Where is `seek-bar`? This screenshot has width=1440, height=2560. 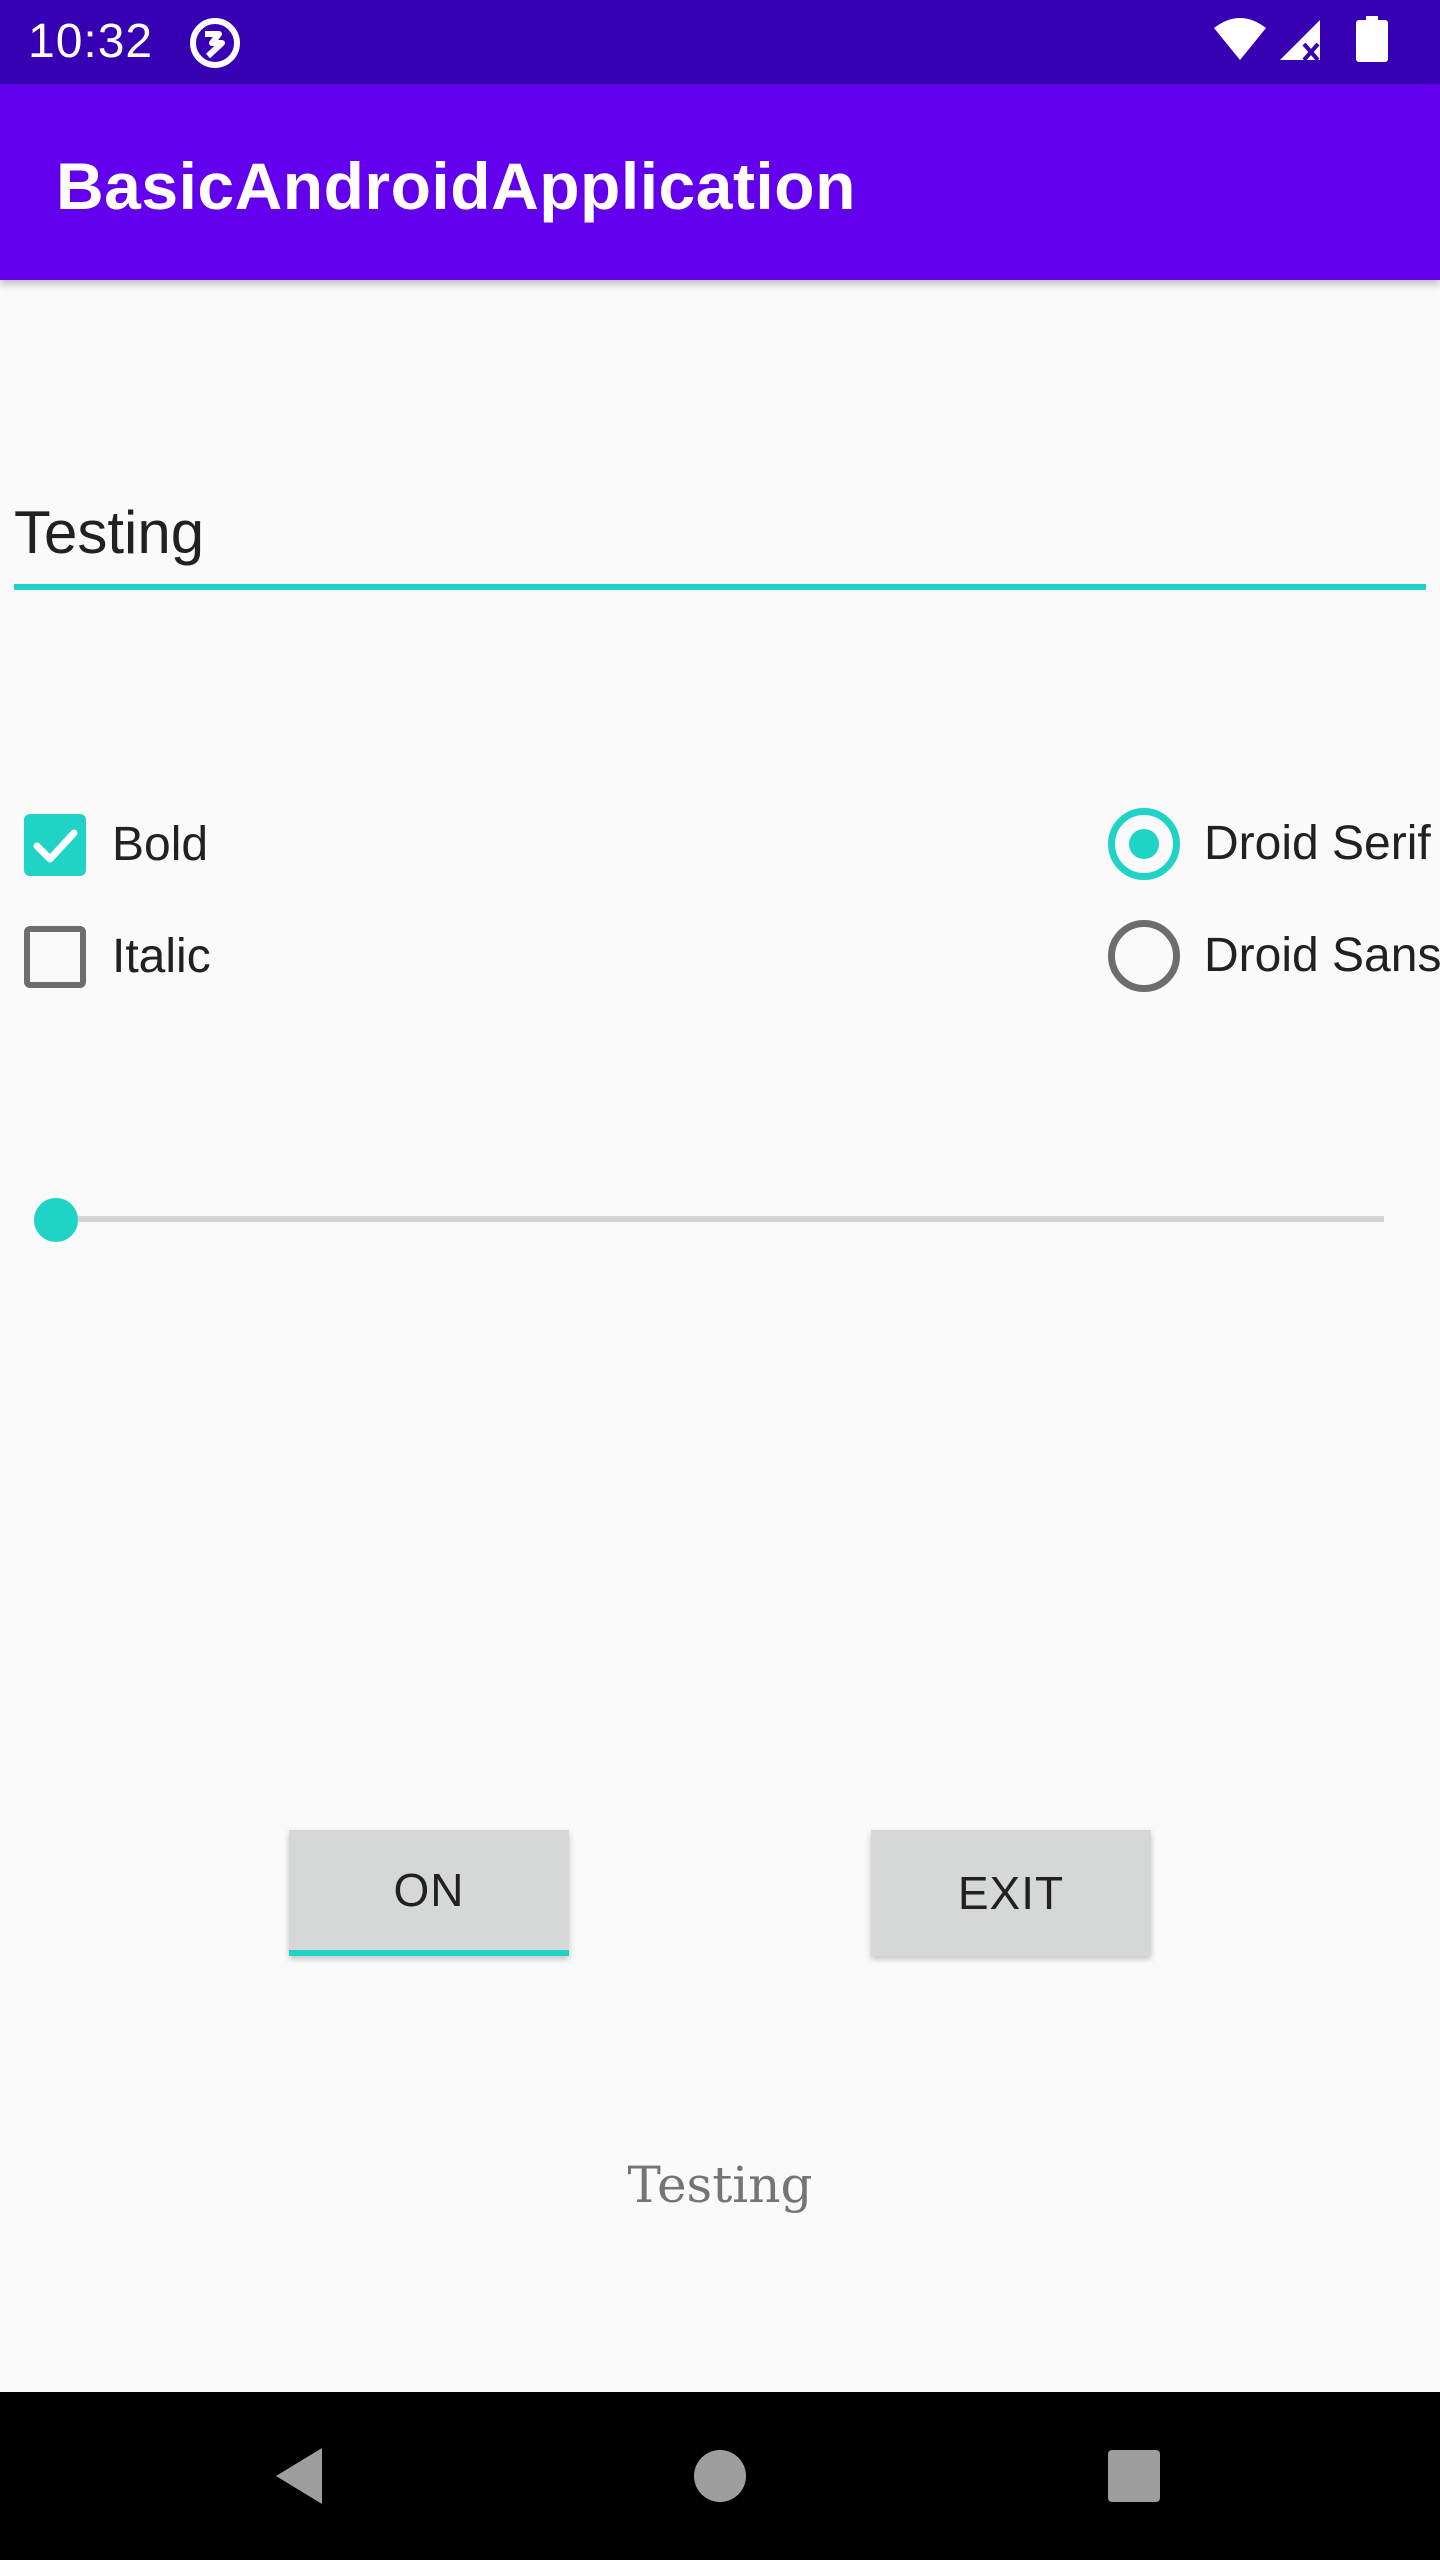 seek-bar is located at coordinates (712, 1220).